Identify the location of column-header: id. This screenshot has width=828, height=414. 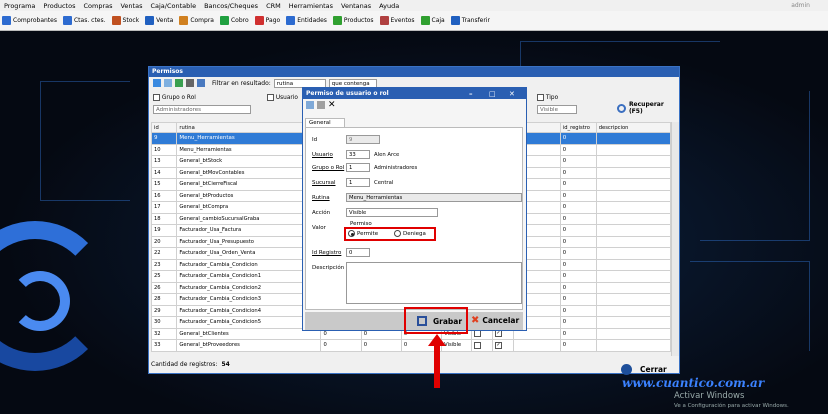
(164, 127).